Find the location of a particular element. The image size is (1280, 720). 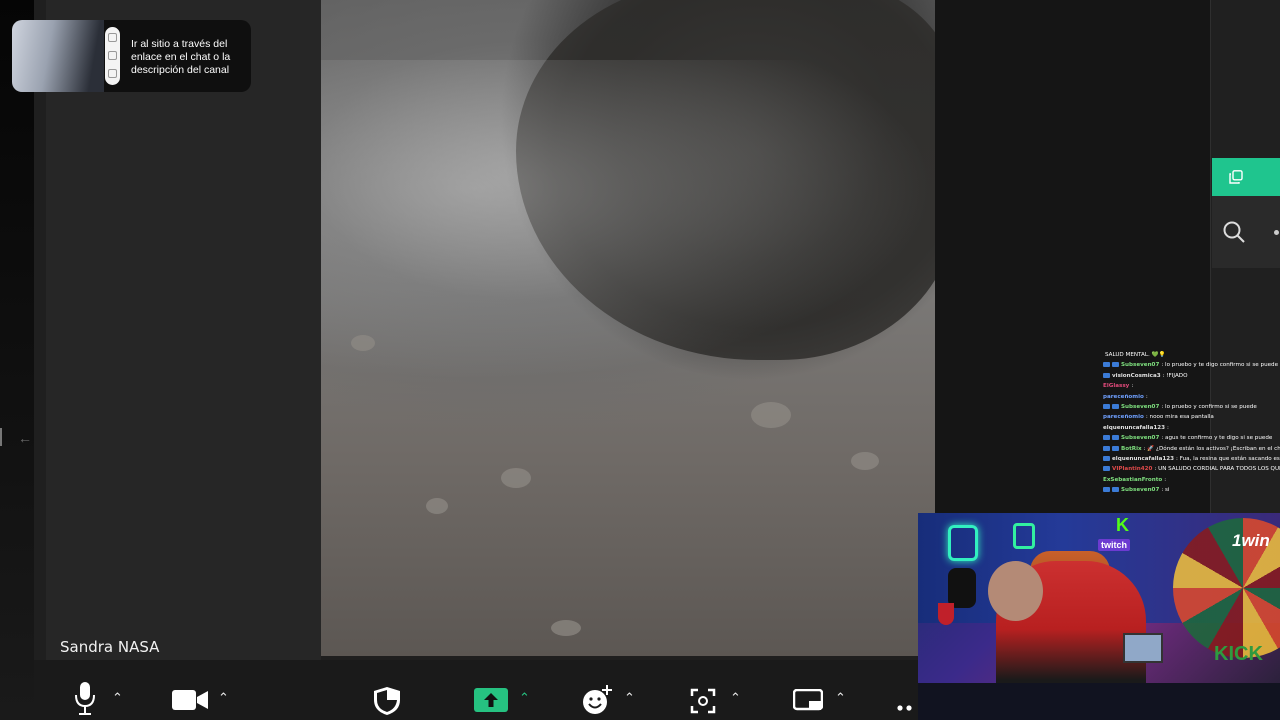

wine-glass is located at coordinates (946, 614).